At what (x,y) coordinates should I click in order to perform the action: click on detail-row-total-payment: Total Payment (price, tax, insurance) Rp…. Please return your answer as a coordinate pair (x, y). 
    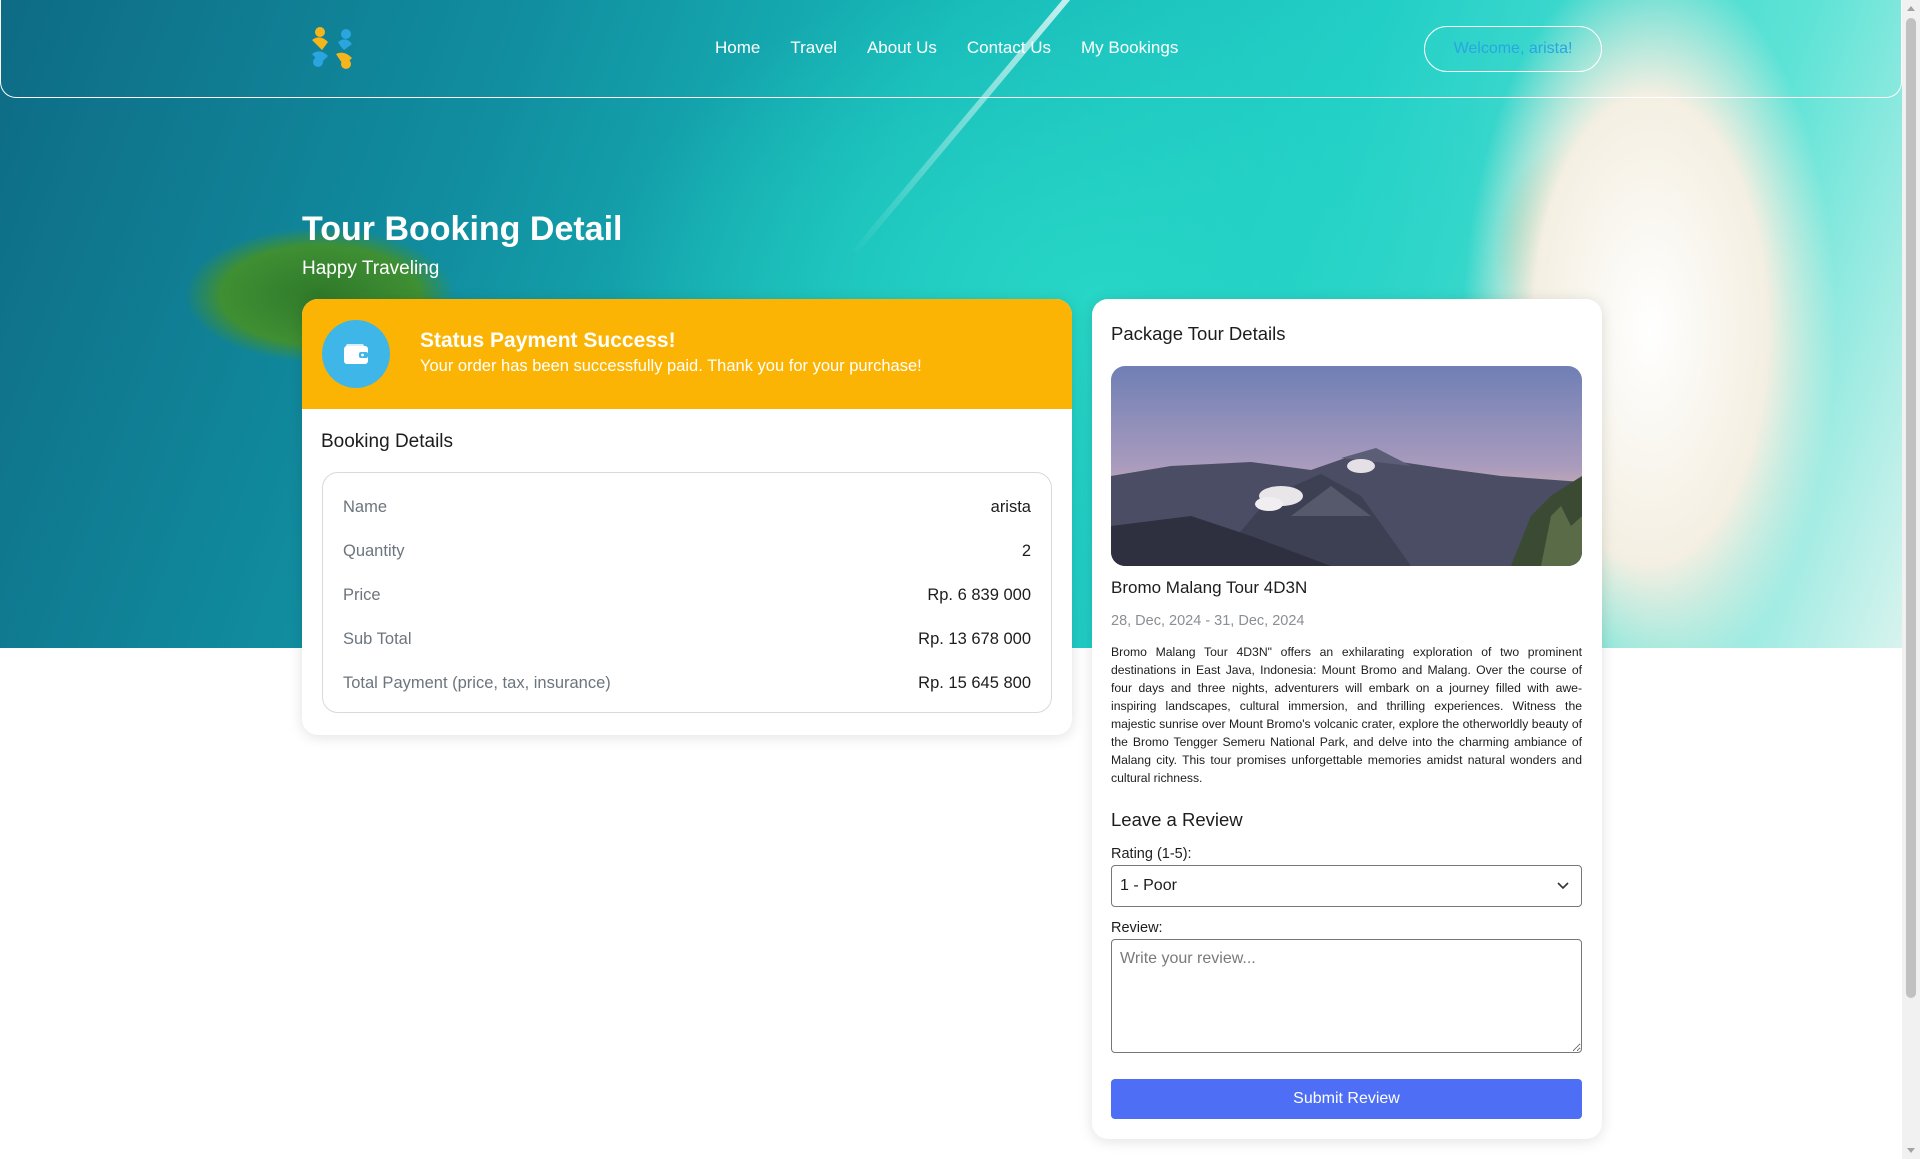
    Looking at the image, I should click on (687, 683).